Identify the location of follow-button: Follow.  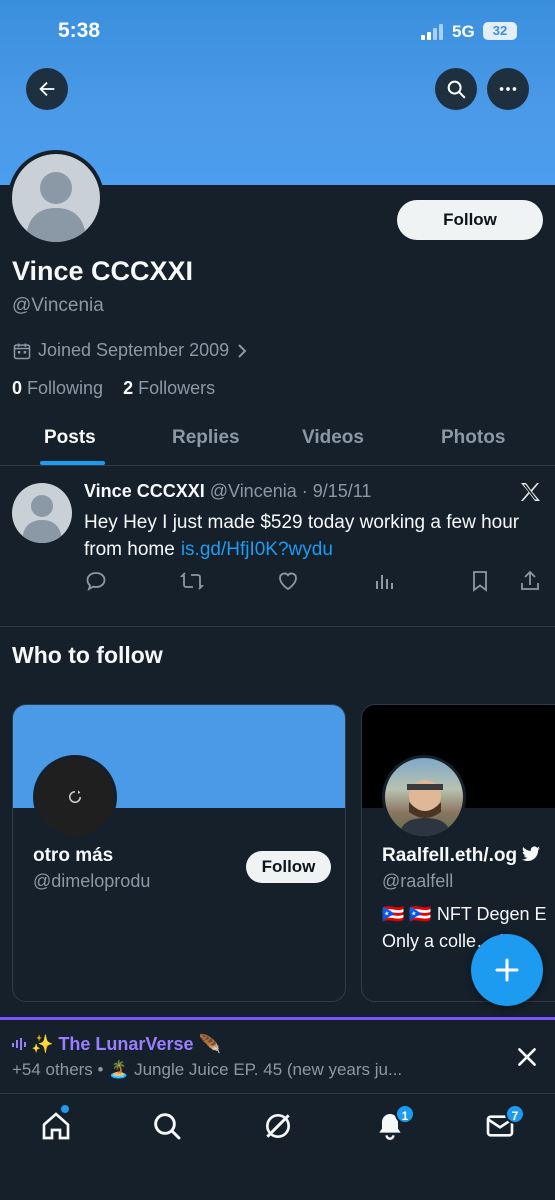
(470, 220).